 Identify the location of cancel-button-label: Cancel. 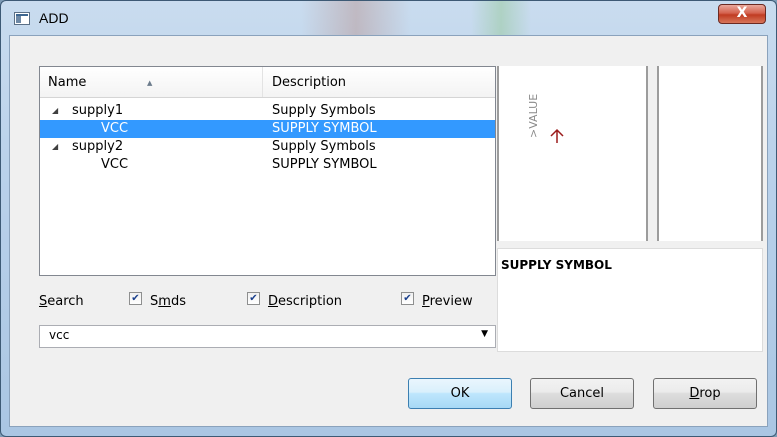
(582, 393).